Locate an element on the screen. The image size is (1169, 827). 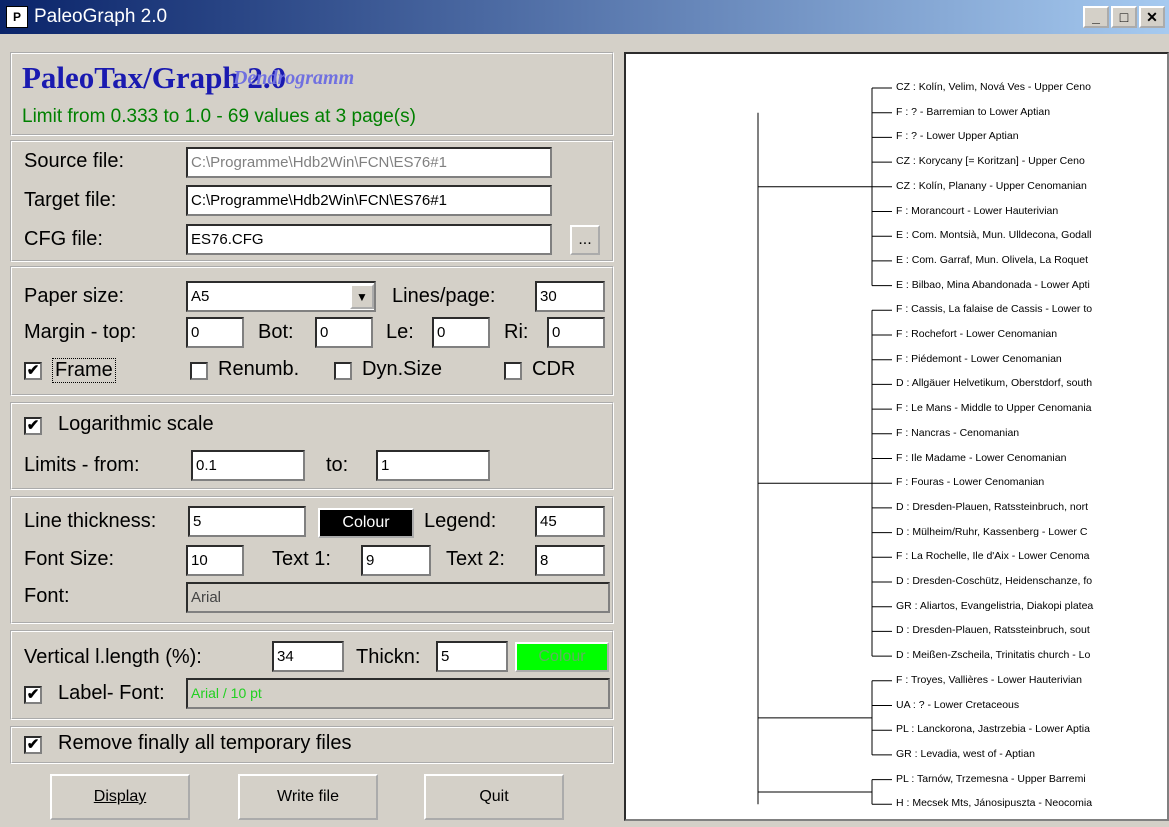
leaf-label: F : Ile Madame - Lower Cenomanian is located at coordinates (981, 457).